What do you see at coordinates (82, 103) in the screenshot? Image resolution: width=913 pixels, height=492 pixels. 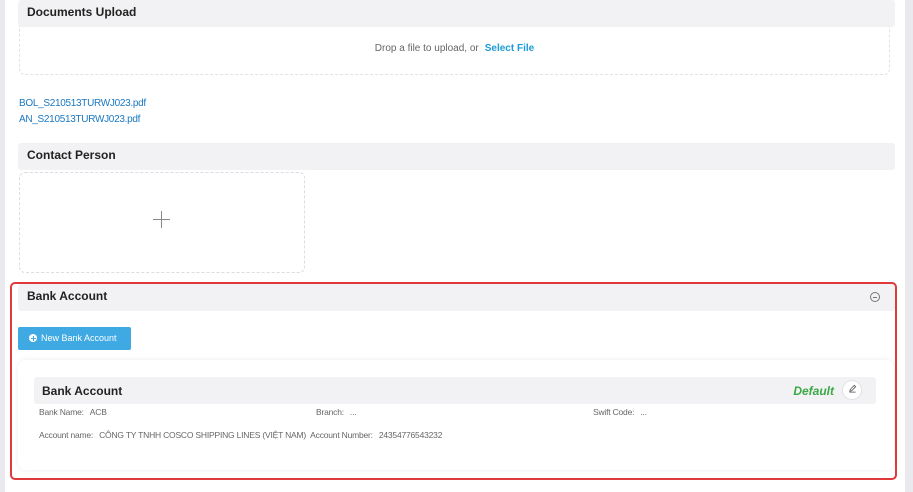 I see `file-link-bol: BOL_S210513TURWJ023.pdf` at bounding box center [82, 103].